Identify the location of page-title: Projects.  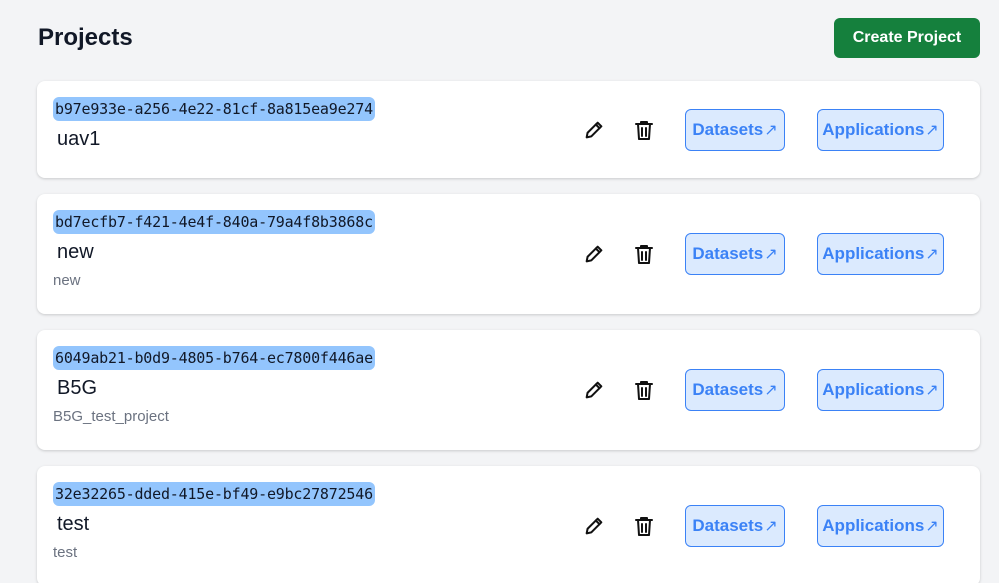
(85, 37).